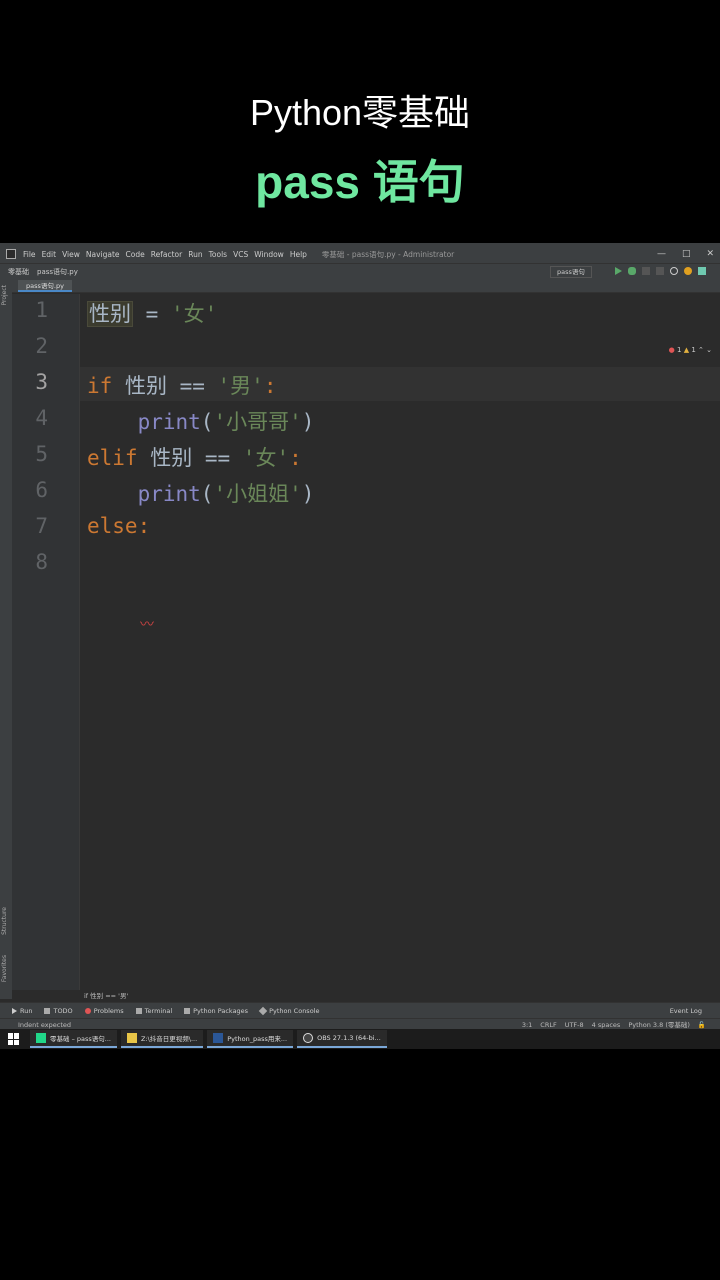  What do you see at coordinates (131, 1038) in the screenshot?
I see `folder-icon` at bounding box center [131, 1038].